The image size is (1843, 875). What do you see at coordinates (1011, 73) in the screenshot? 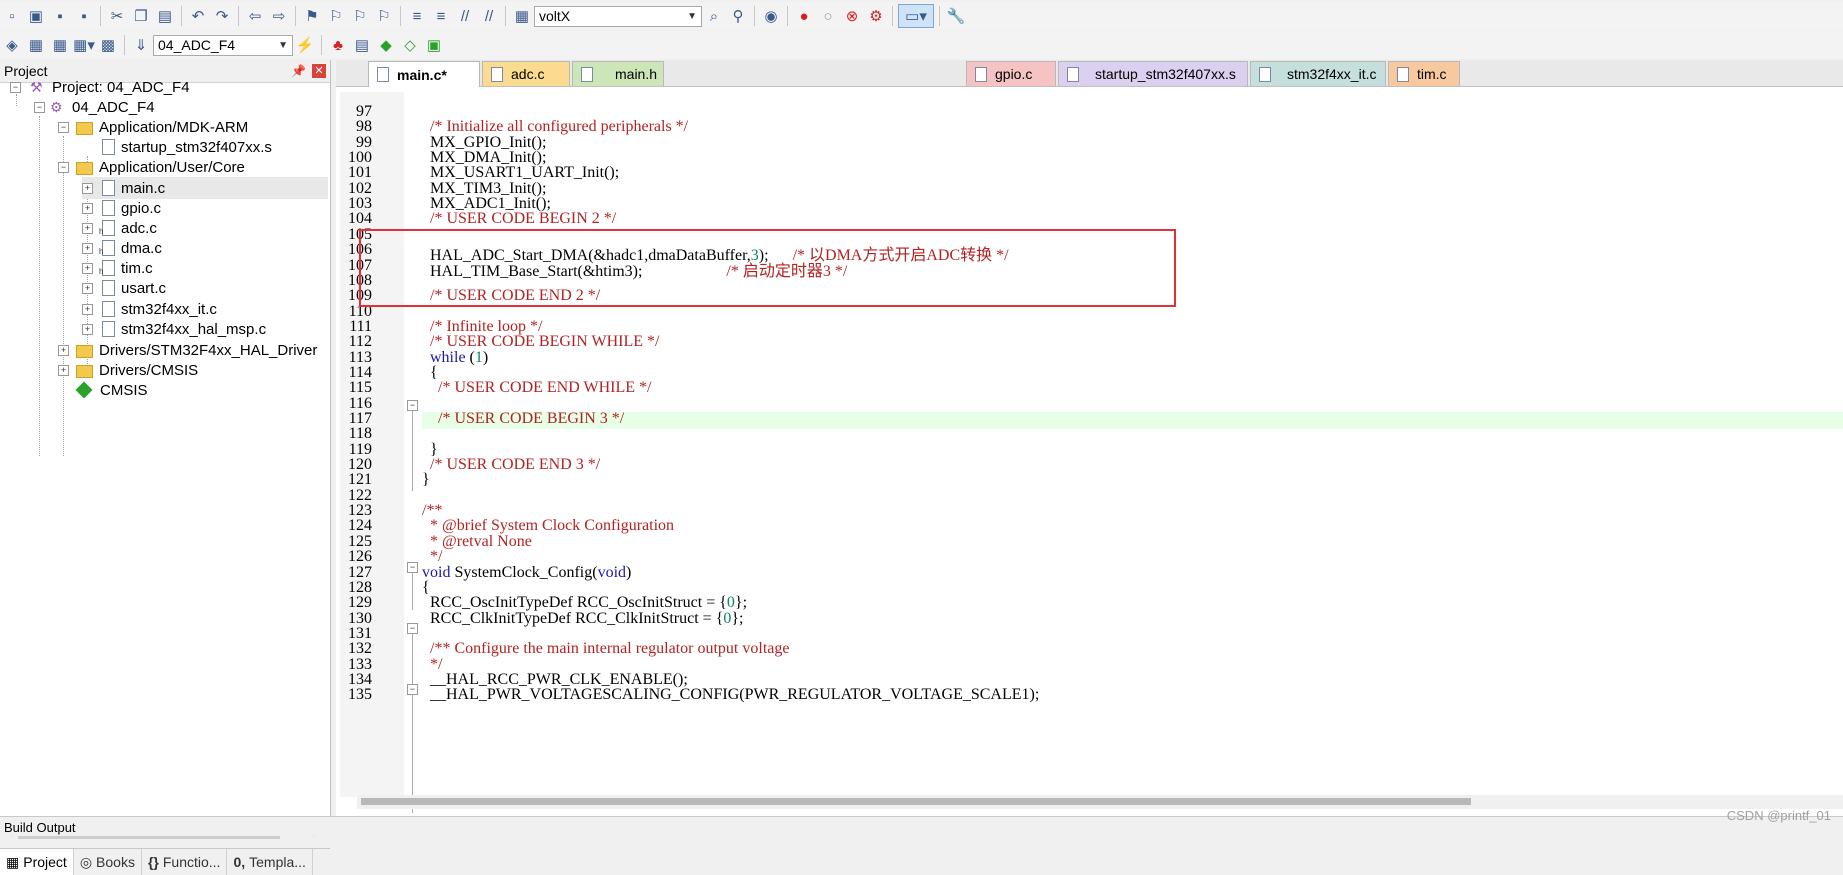
I see `tab-gpio-c: gpio.c` at bounding box center [1011, 73].